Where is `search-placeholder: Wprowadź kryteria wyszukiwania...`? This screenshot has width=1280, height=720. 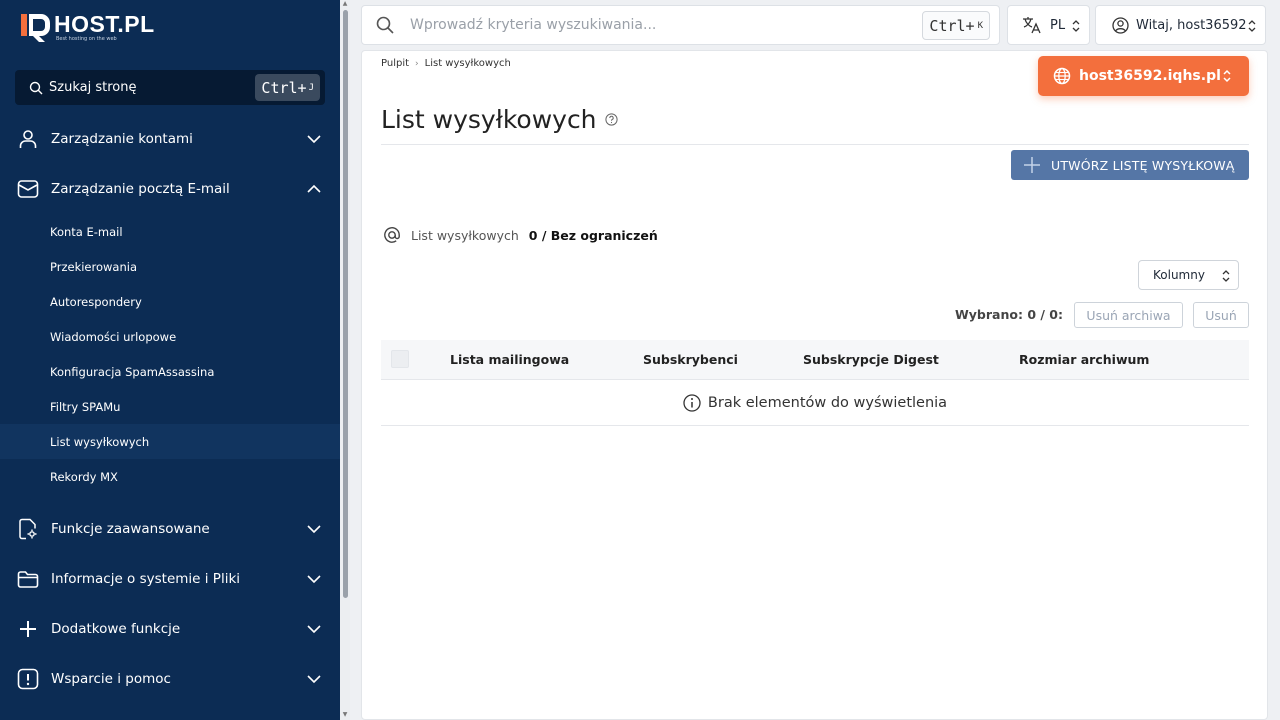 search-placeholder: Wprowadź kryteria wyszukiwania... is located at coordinates (533, 25).